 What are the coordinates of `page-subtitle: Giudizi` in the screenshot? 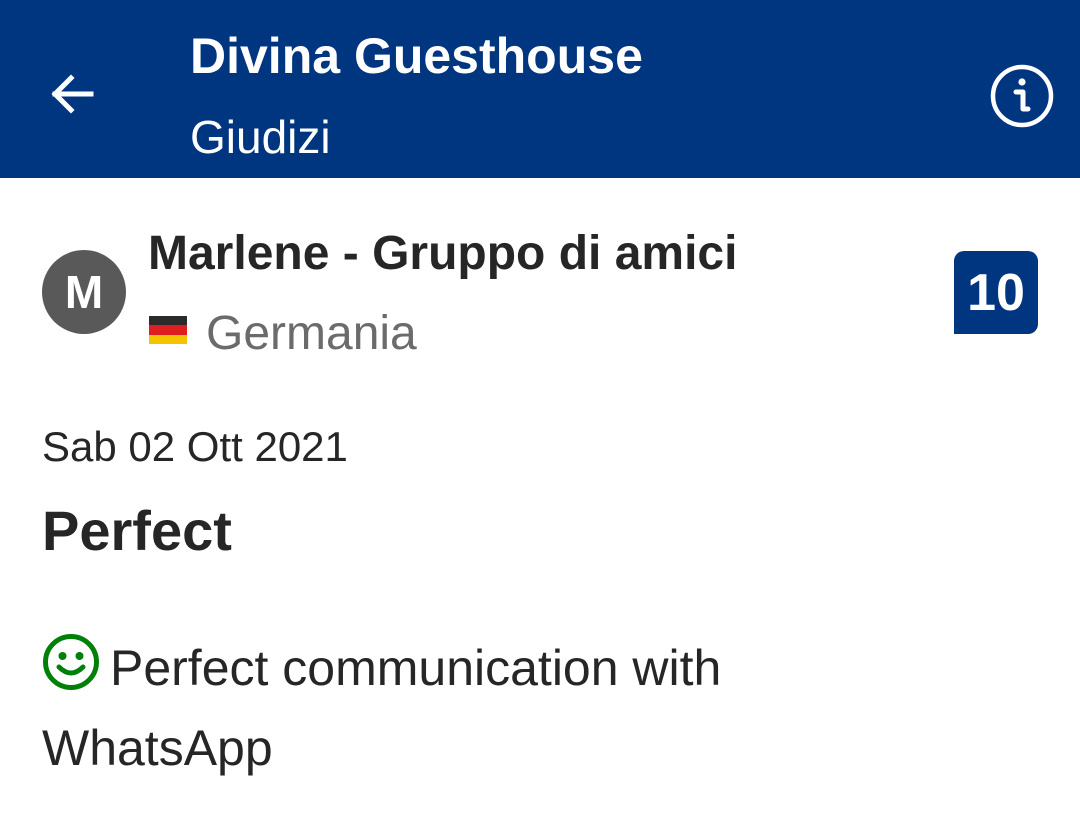 It's located at (260, 137).